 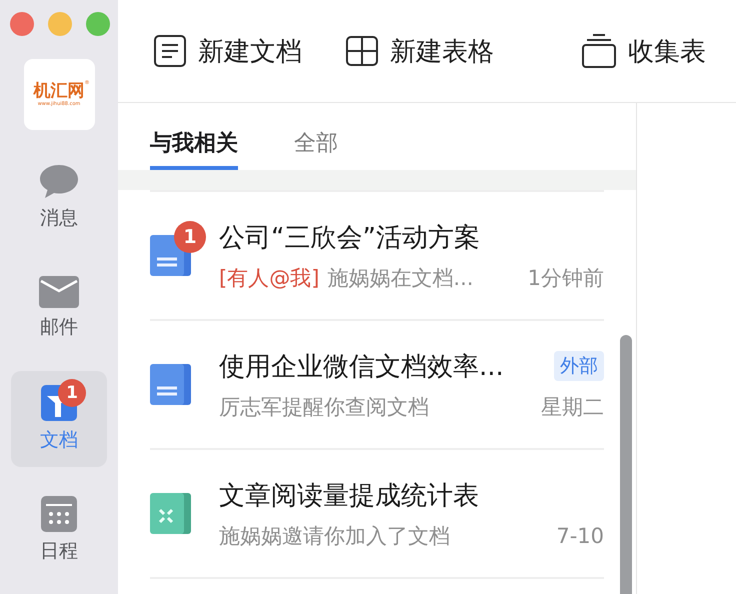 What do you see at coordinates (579, 366) in the screenshot?
I see `external-tag: 外部` at bounding box center [579, 366].